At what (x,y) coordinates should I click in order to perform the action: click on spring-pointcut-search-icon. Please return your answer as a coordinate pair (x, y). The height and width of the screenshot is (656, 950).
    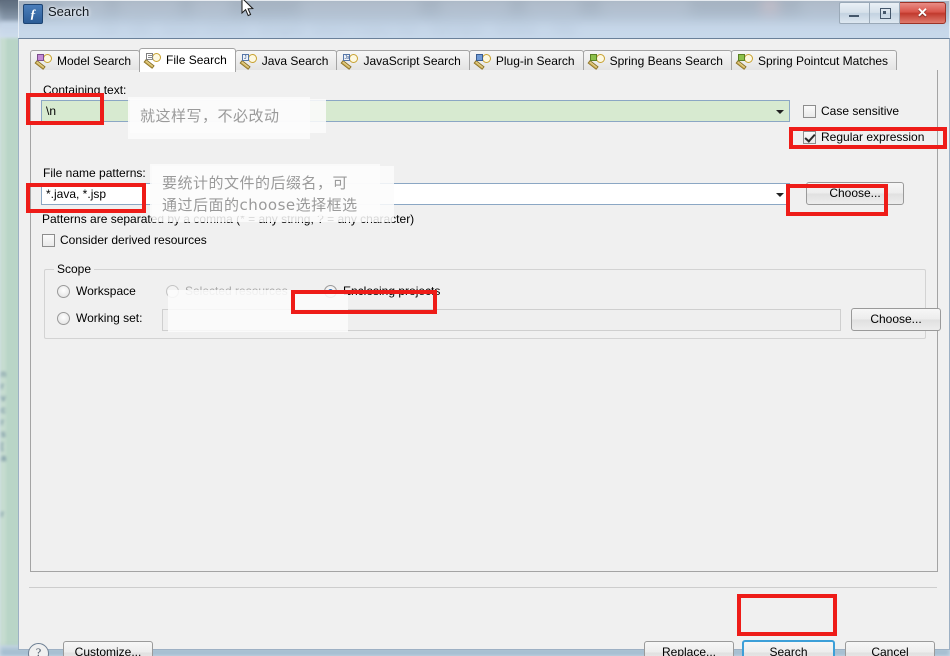
    Looking at the image, I should click on (744, 61).